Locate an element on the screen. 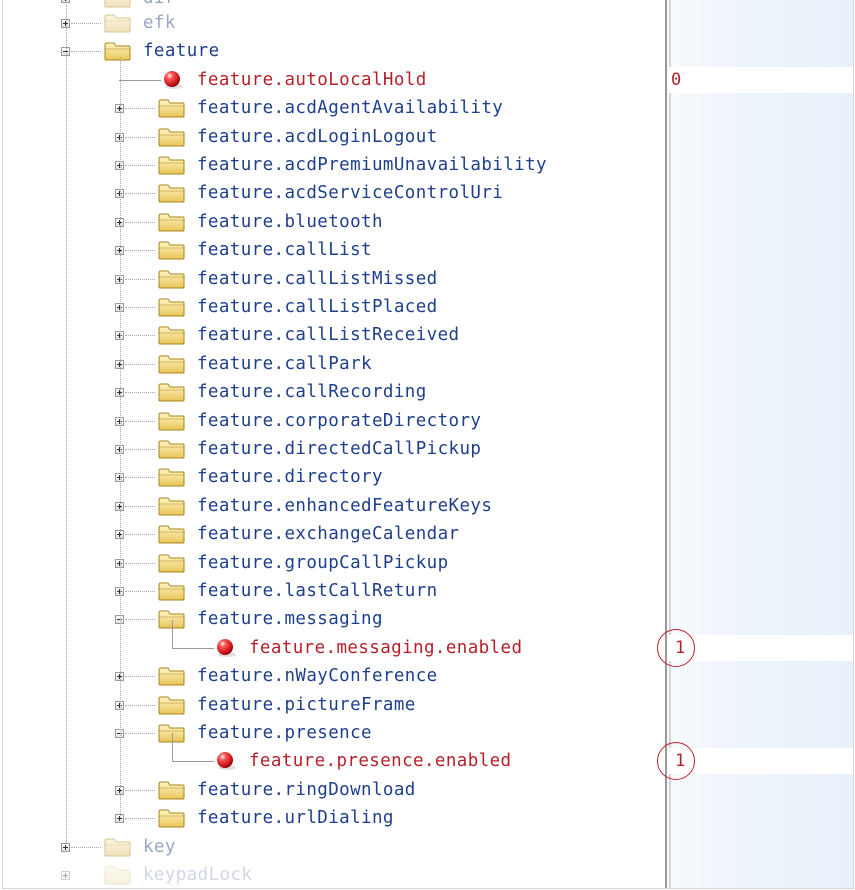 This screenshot has width=855, height=890. tree-folder-row: feature.callListMissed is located at coordinates (428, 279).